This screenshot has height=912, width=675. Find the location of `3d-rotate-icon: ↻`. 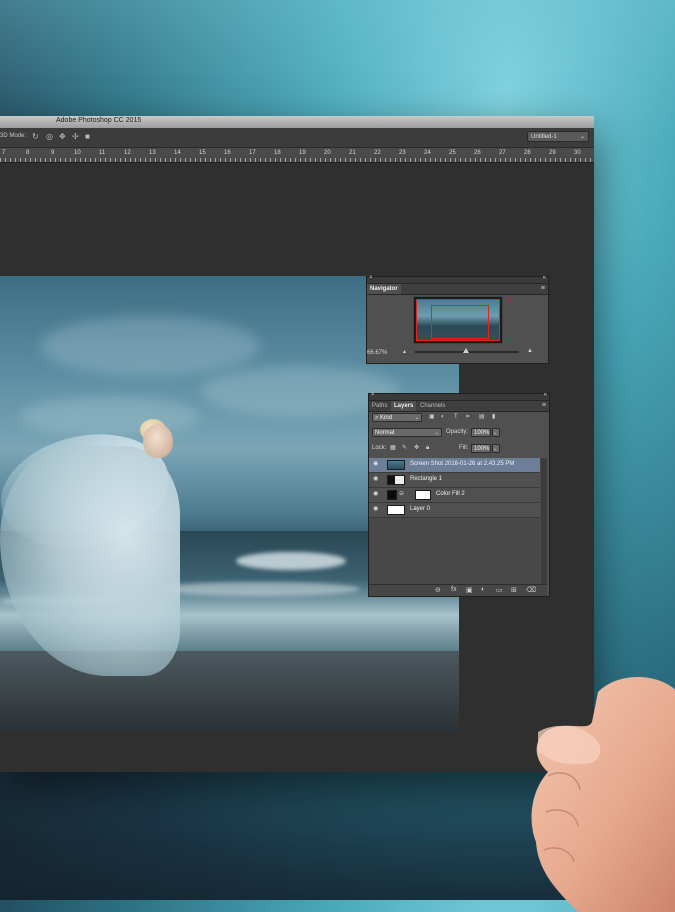

3d-rotate-icon: ↻ is located at coordinates (35, 136).